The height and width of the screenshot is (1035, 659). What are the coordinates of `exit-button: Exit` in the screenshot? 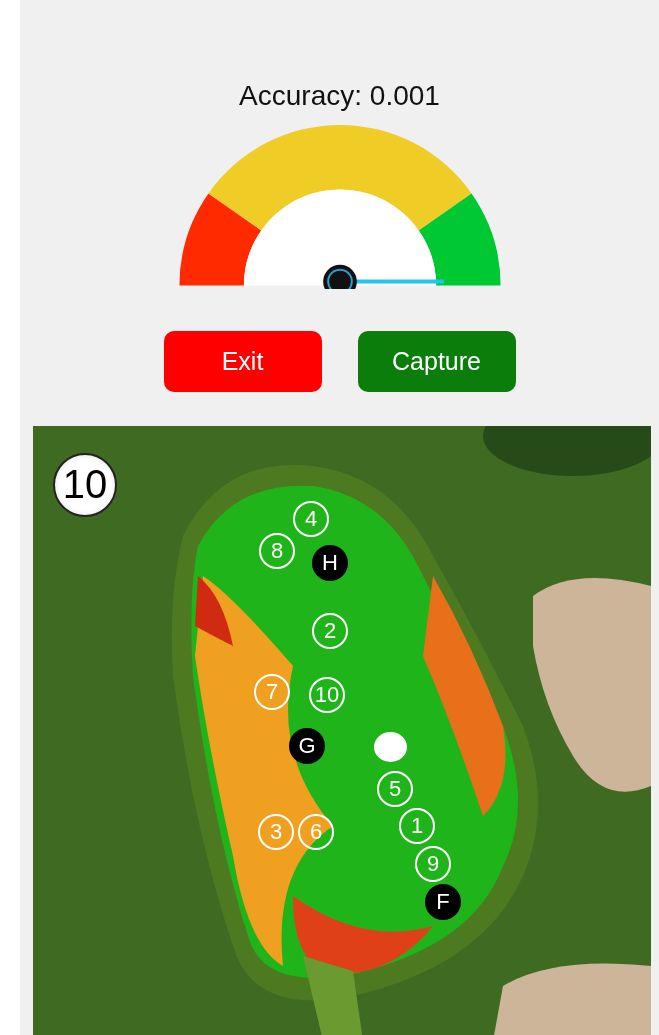 It's located at (242, 361).